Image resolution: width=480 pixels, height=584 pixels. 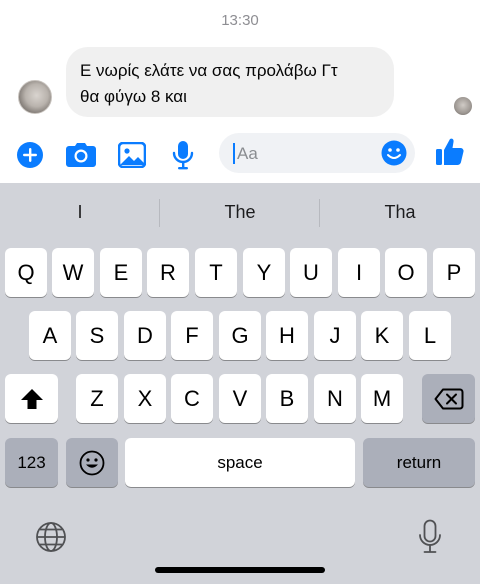 What do you see at coordinates (430, 335) in the screenshot?
I see `key-l: L` at bounding box center [430, 335].